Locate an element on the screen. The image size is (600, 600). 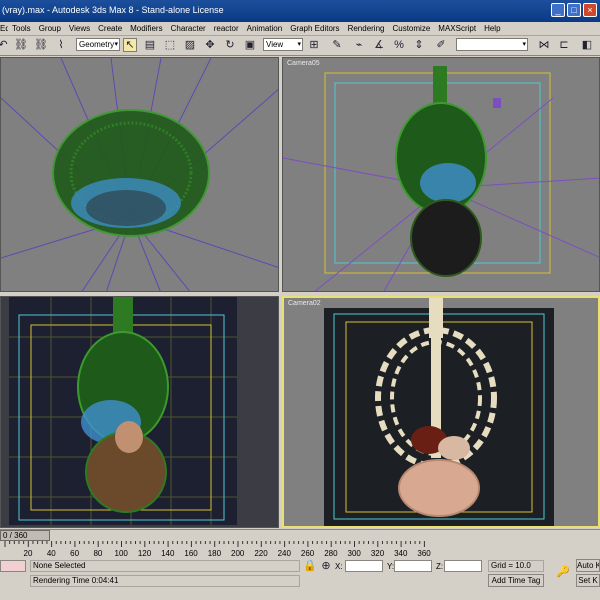
menu-help: Help is located at coordinates (492, 28).